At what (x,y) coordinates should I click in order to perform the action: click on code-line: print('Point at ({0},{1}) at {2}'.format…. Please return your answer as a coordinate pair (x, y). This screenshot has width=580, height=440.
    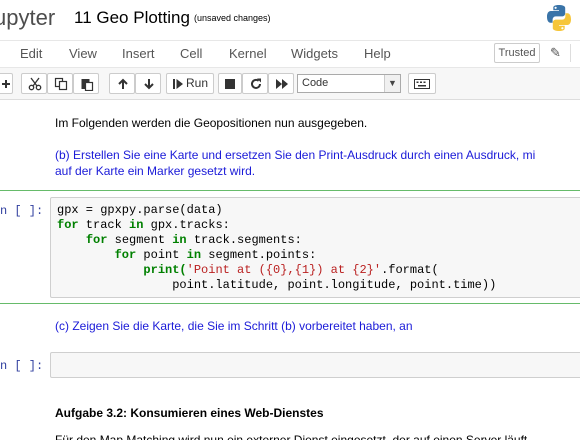
    Looking at the image, I should click on (291, 270).